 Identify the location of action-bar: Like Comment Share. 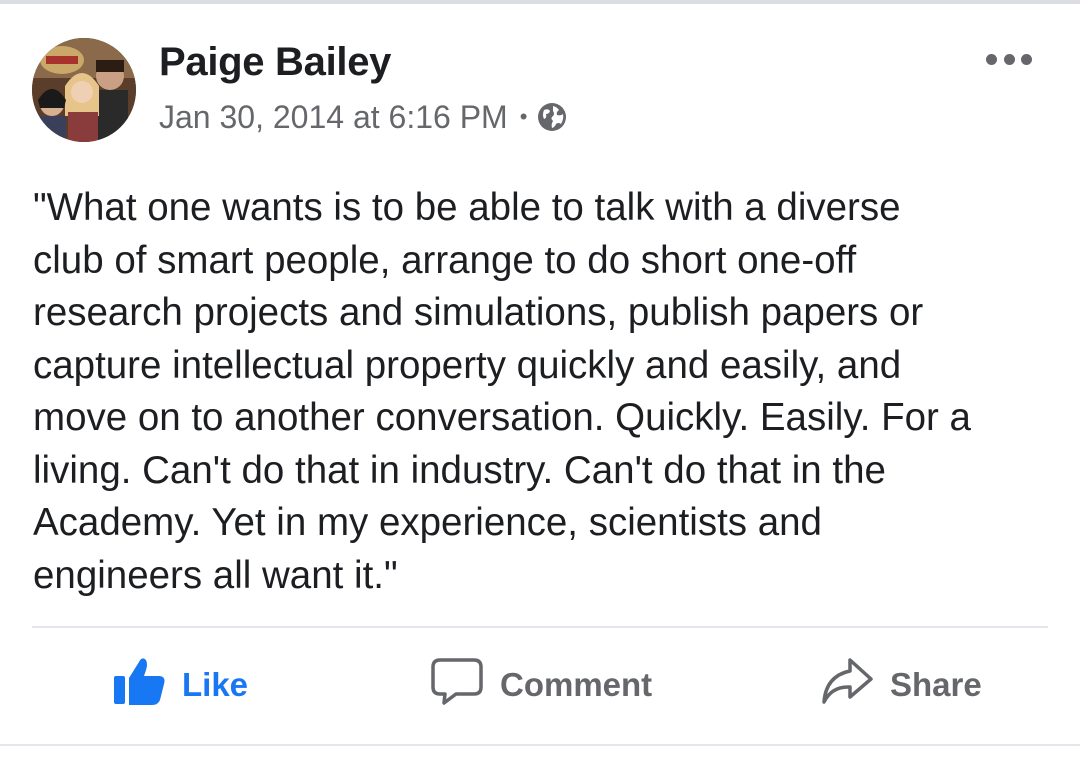
(540, 686).